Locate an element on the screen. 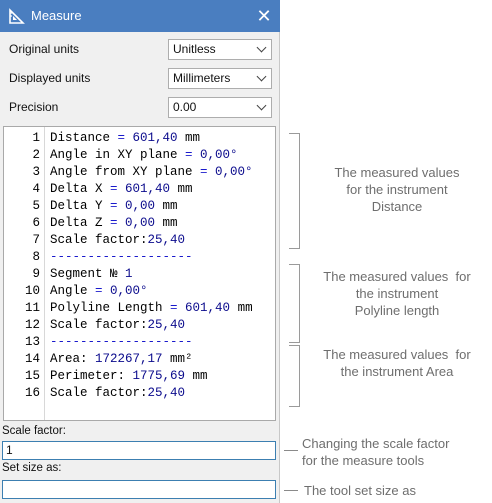 The height and width of the screenshot is (503, 492). label-text: Angle from XY plane is located at coordinates (125, 172).